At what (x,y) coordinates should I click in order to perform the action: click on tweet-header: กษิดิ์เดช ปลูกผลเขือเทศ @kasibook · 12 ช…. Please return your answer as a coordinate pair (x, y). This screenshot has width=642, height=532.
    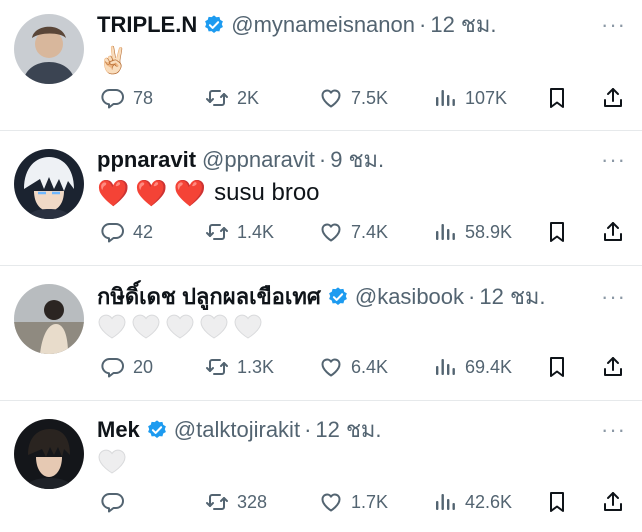
    Looking at the image, I should click on (321, 297).